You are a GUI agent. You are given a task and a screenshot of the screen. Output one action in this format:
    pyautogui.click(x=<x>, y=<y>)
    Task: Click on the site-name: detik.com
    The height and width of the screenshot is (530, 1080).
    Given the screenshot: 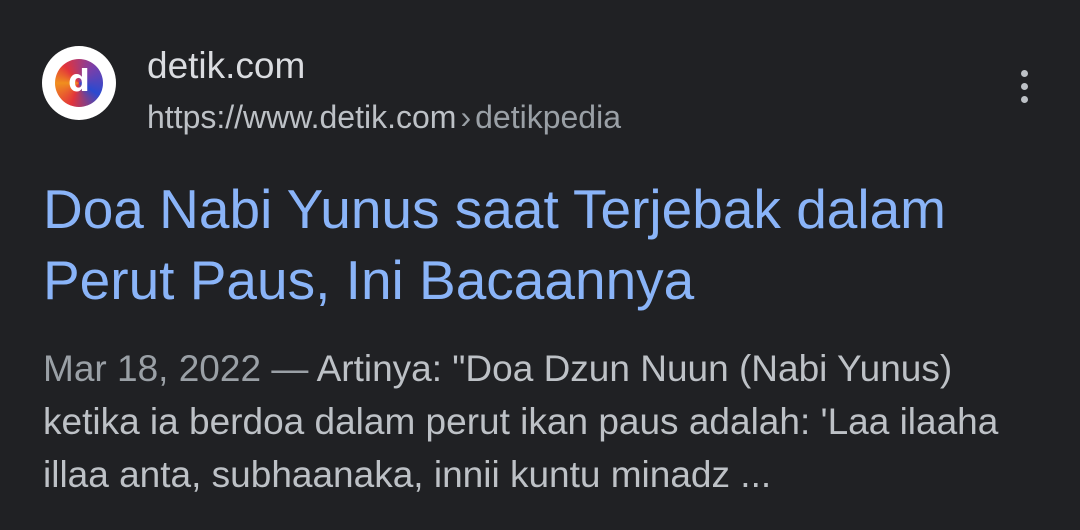 What is the action you would take?
    pyautogui.click(x=226, y=66)
    